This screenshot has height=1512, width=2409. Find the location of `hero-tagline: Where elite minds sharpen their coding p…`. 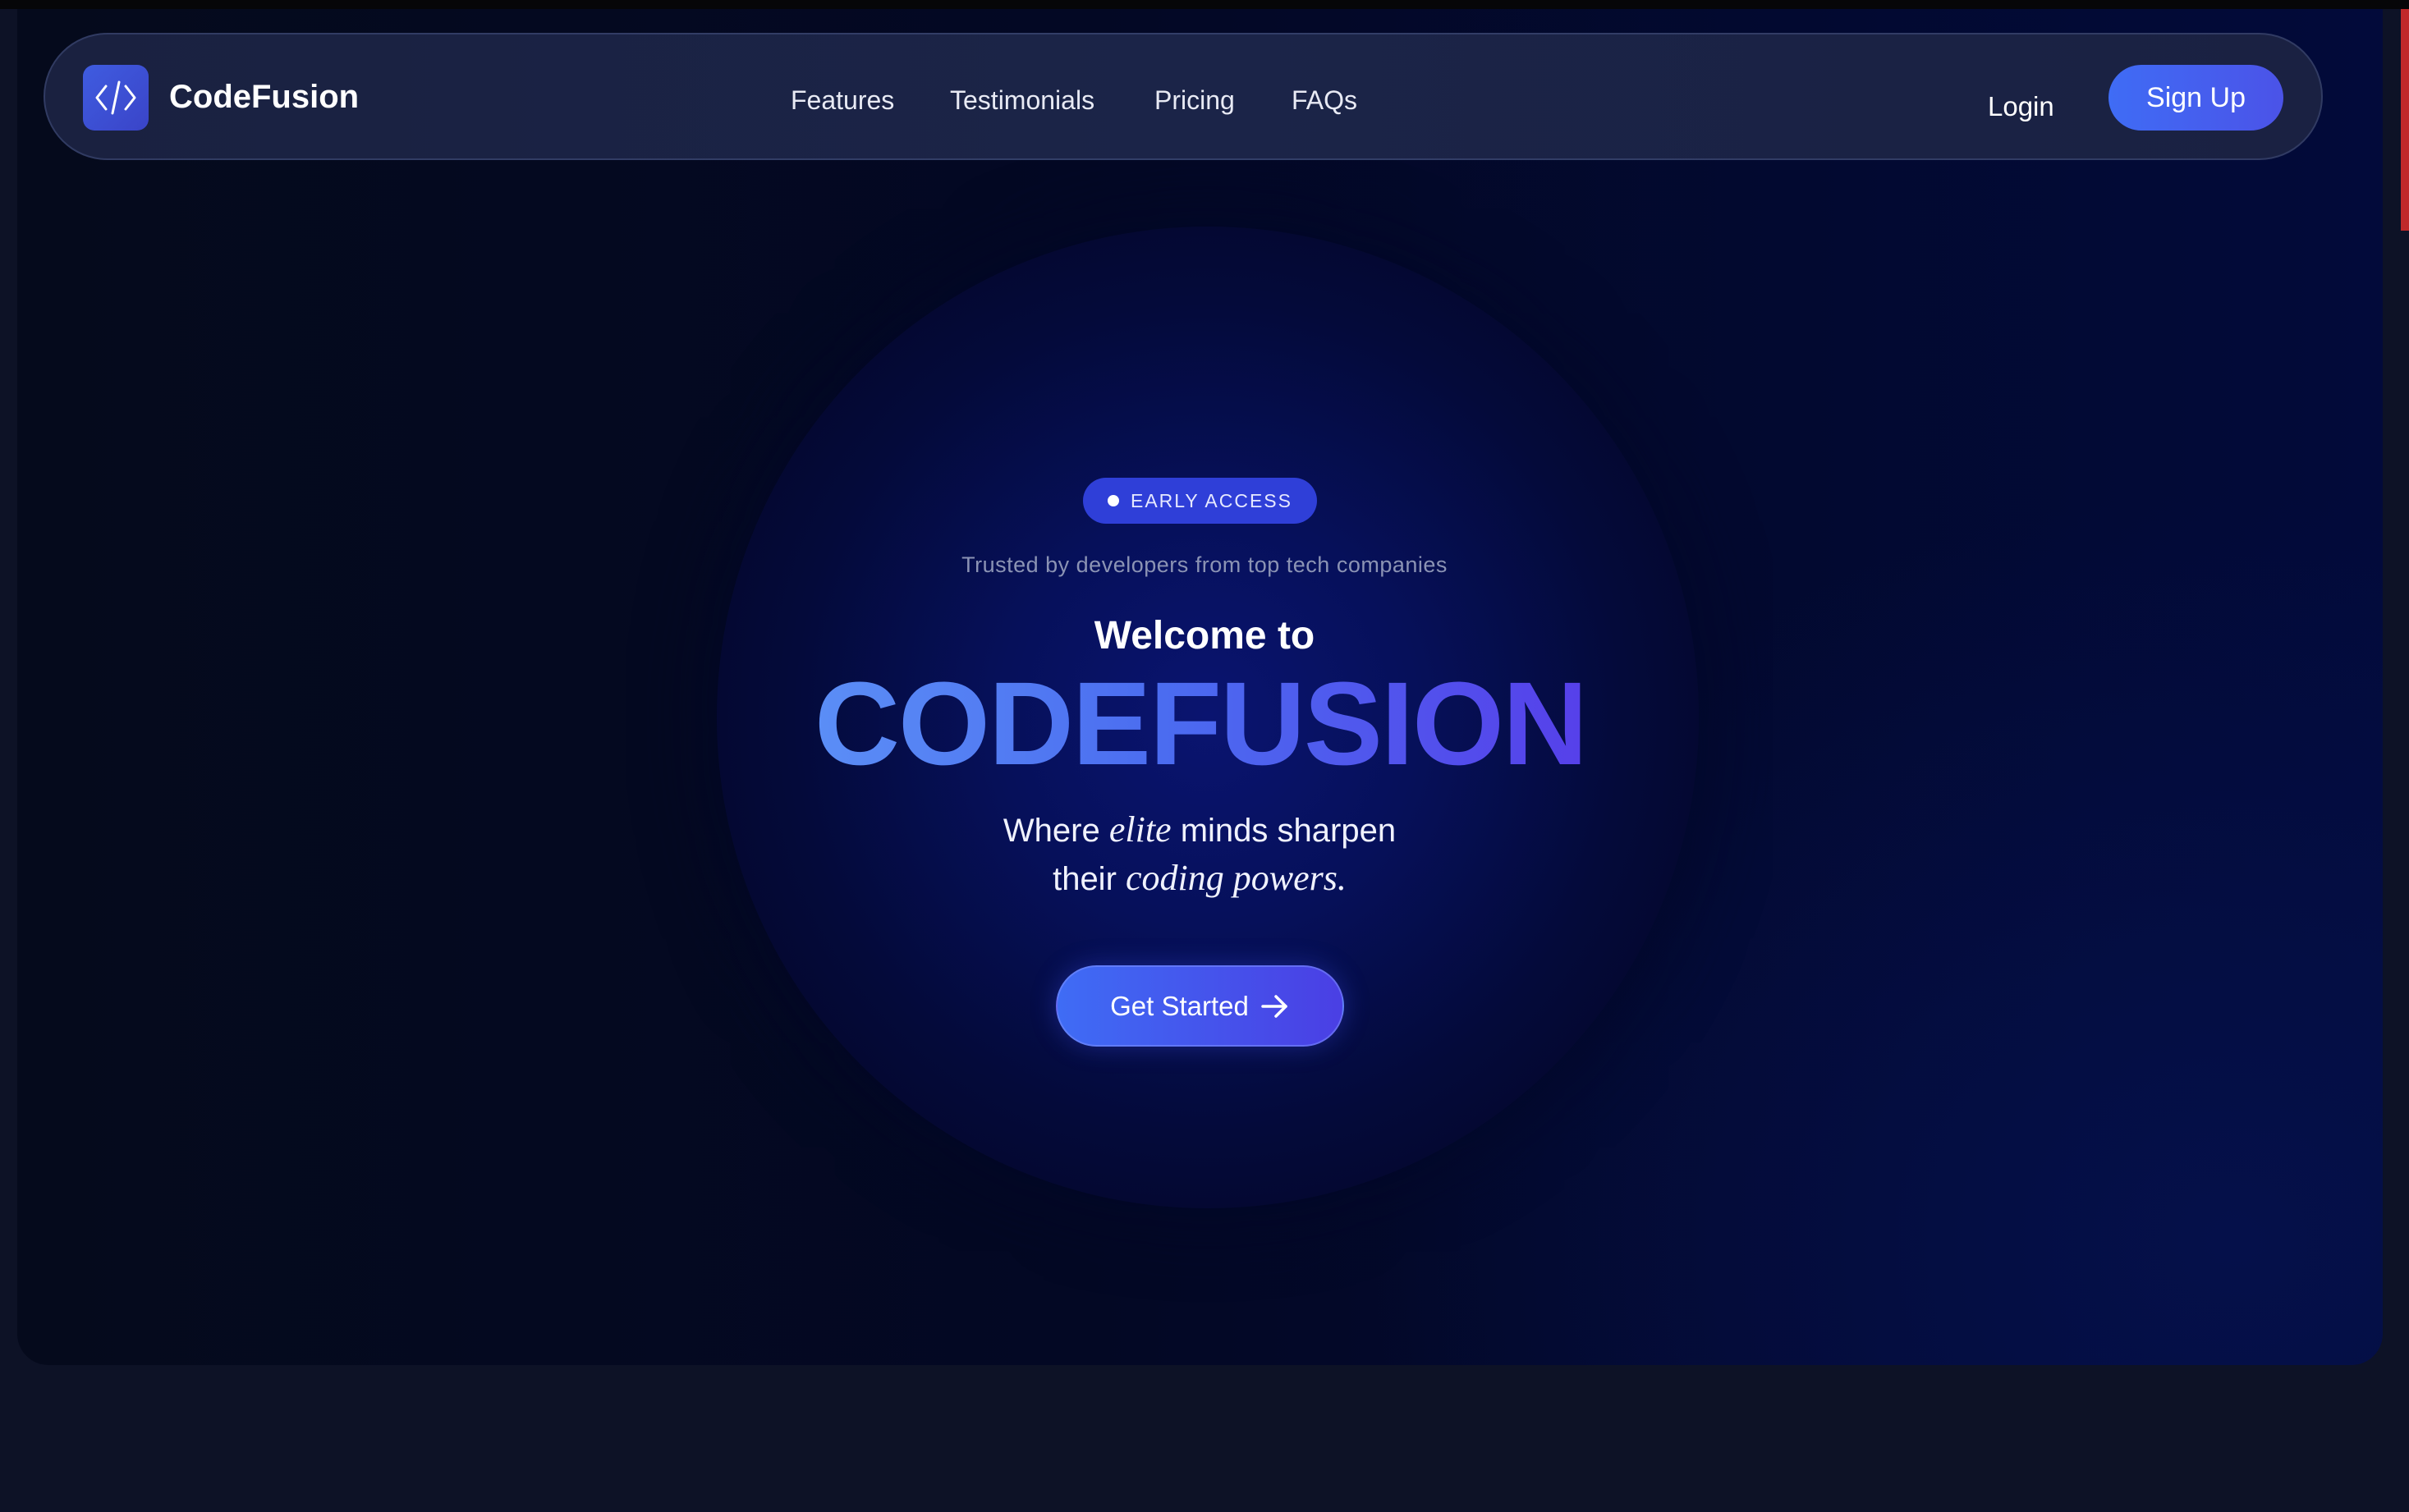

hero-tagline: Where elite minds sharpen their coding p… is located at coordinates (1199, 854).